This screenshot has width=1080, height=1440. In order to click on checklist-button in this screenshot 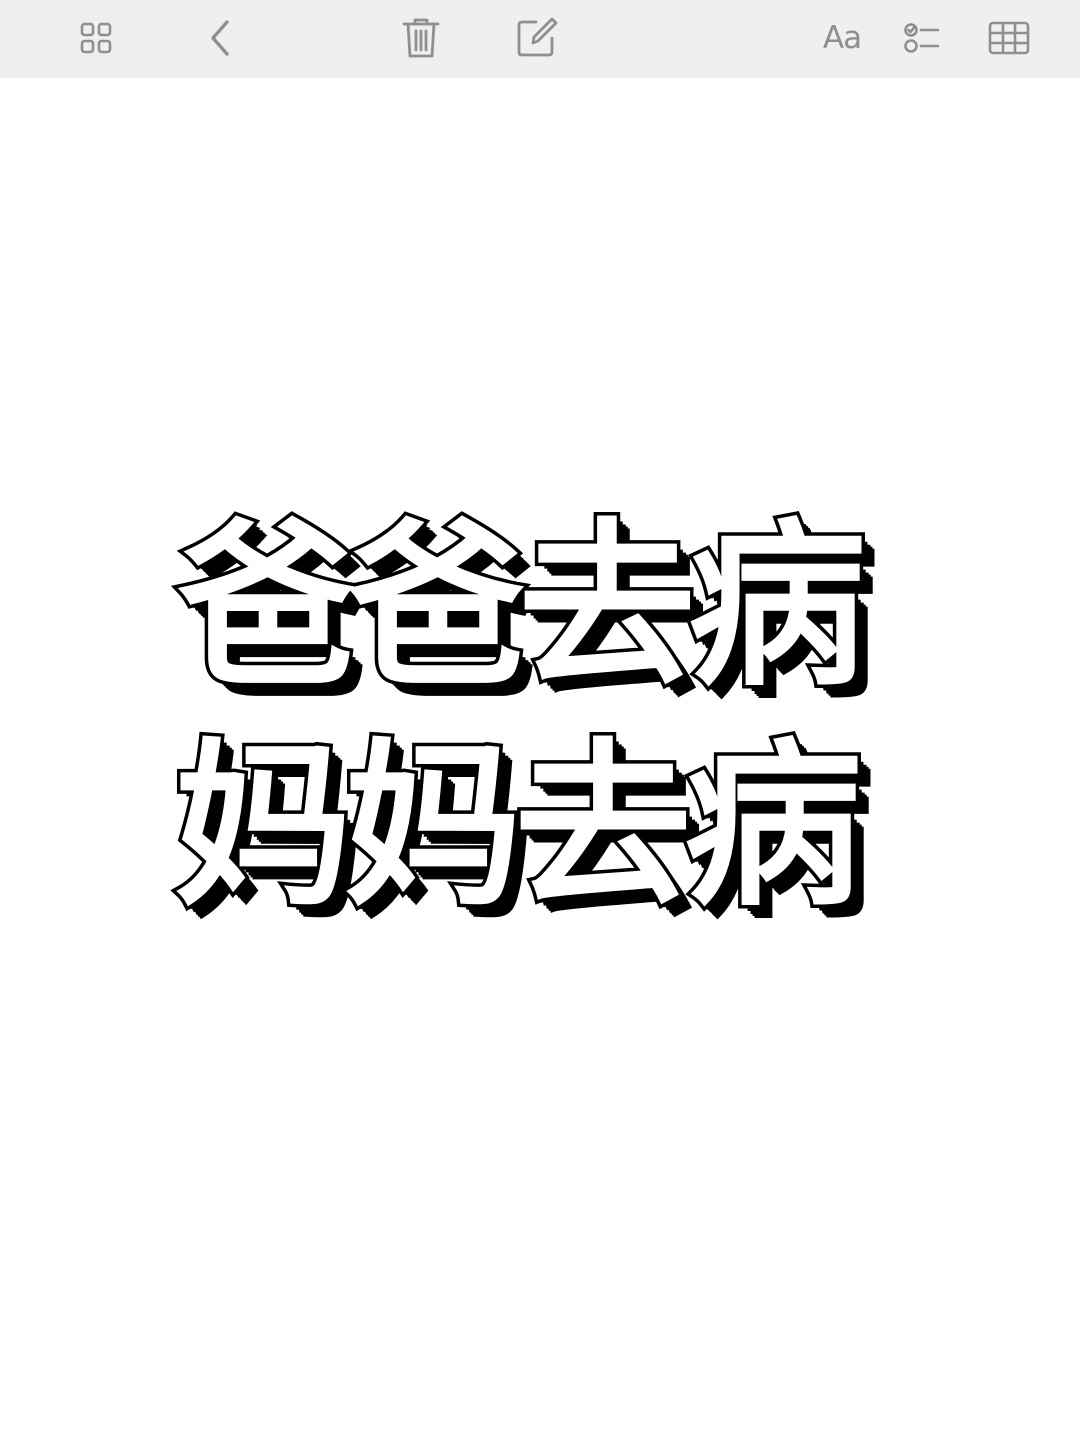, I will do `click(922, 38)`.